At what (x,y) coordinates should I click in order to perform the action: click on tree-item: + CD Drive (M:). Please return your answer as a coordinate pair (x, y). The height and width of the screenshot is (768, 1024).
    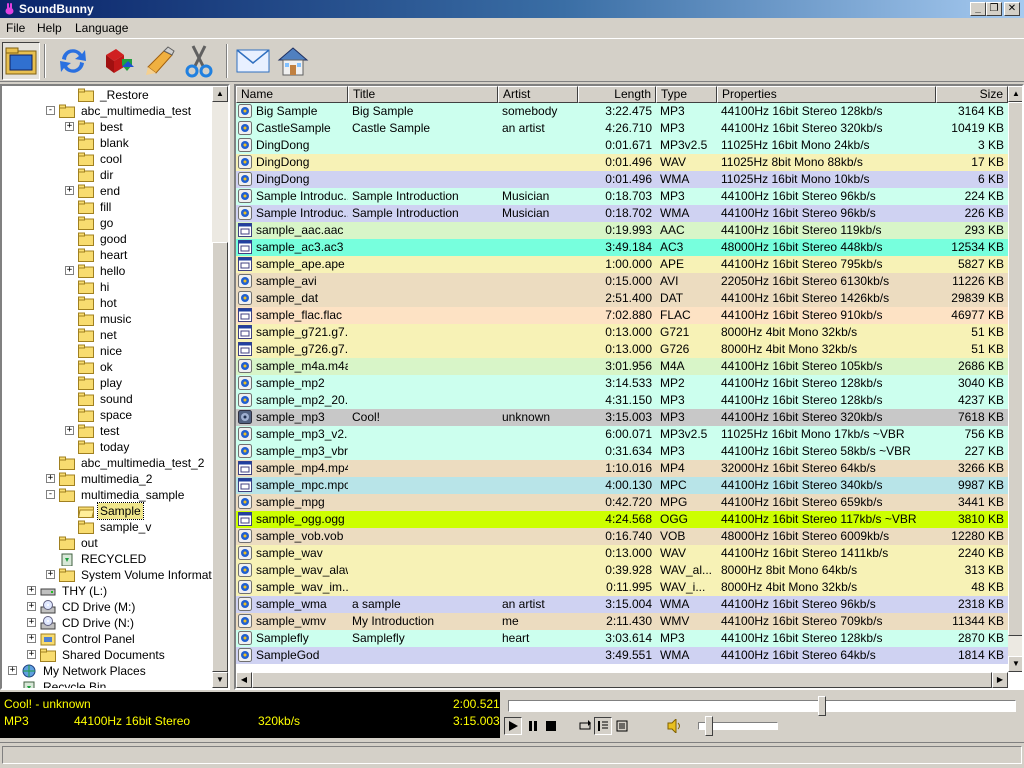
    Looking at the image, I should click on (117, 607).